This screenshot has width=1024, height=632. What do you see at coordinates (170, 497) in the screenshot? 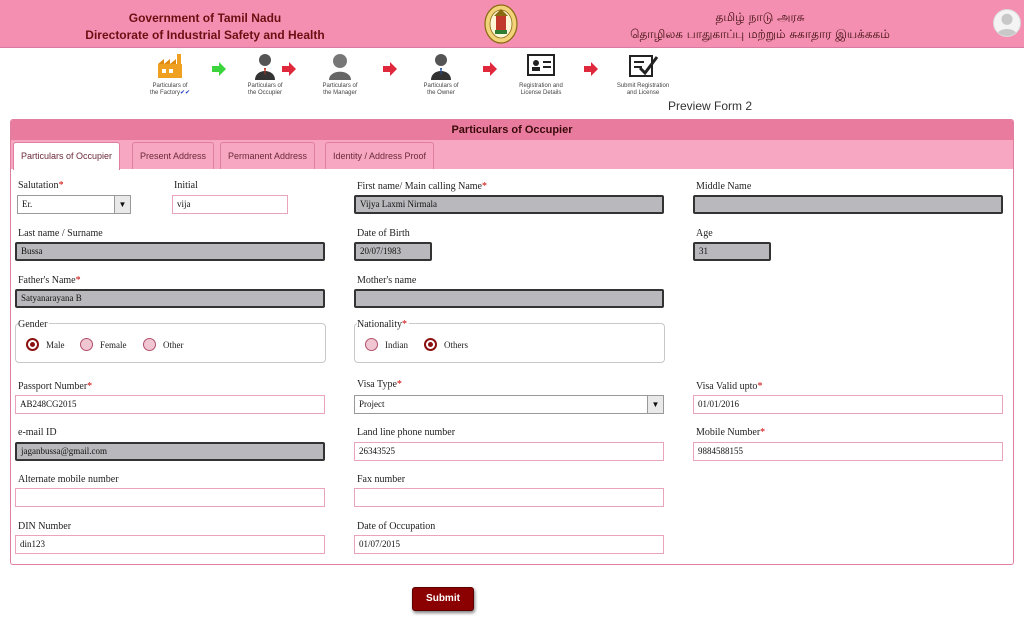
I see `alt-mobile-input` at bounding box center [170, 497].